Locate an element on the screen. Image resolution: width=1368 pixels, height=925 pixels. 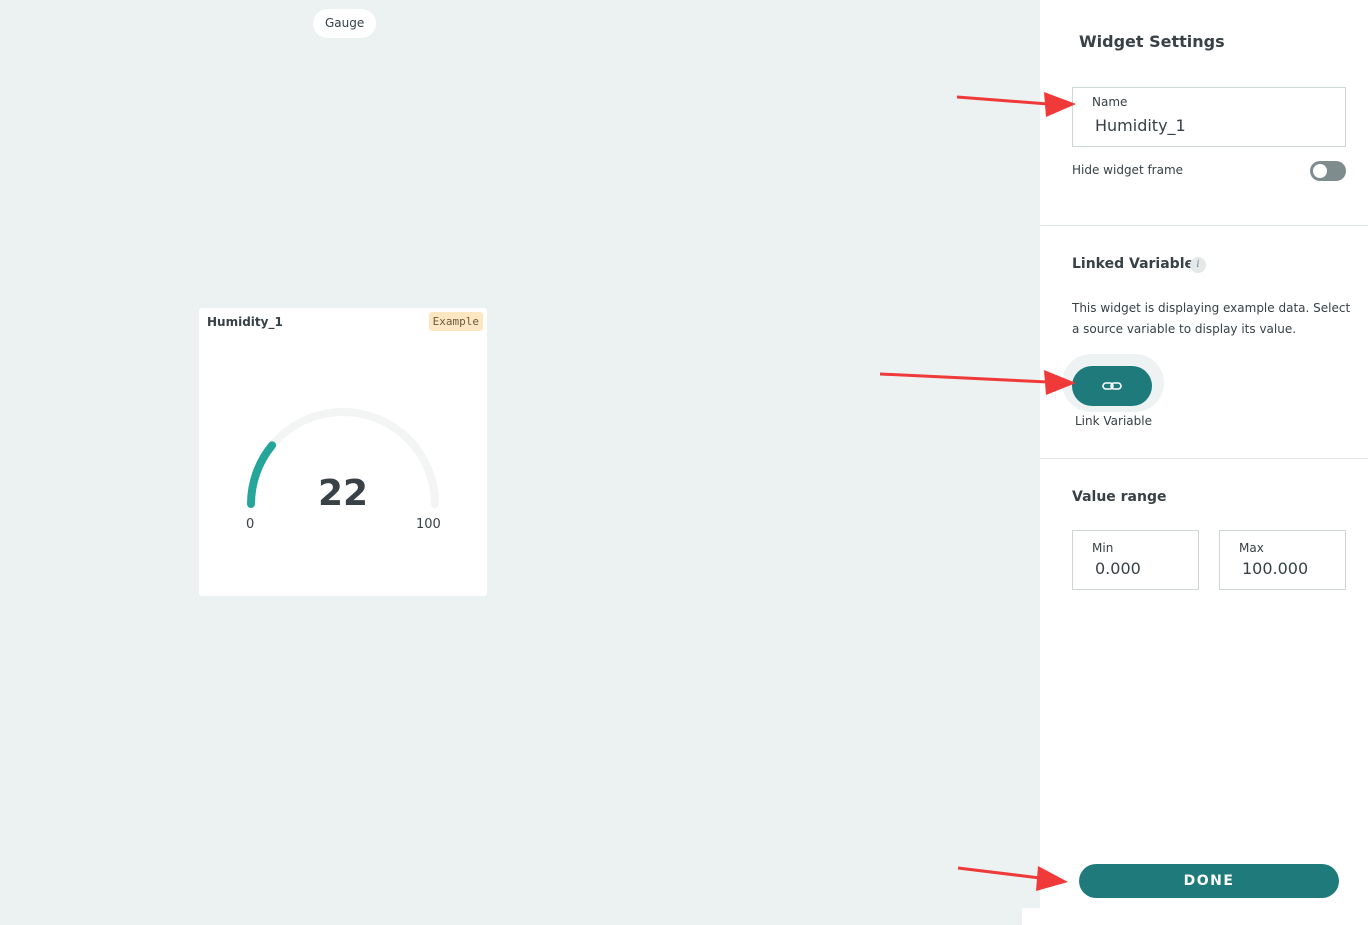
value-range-title: Value range is located at coordinates (1119, 497).